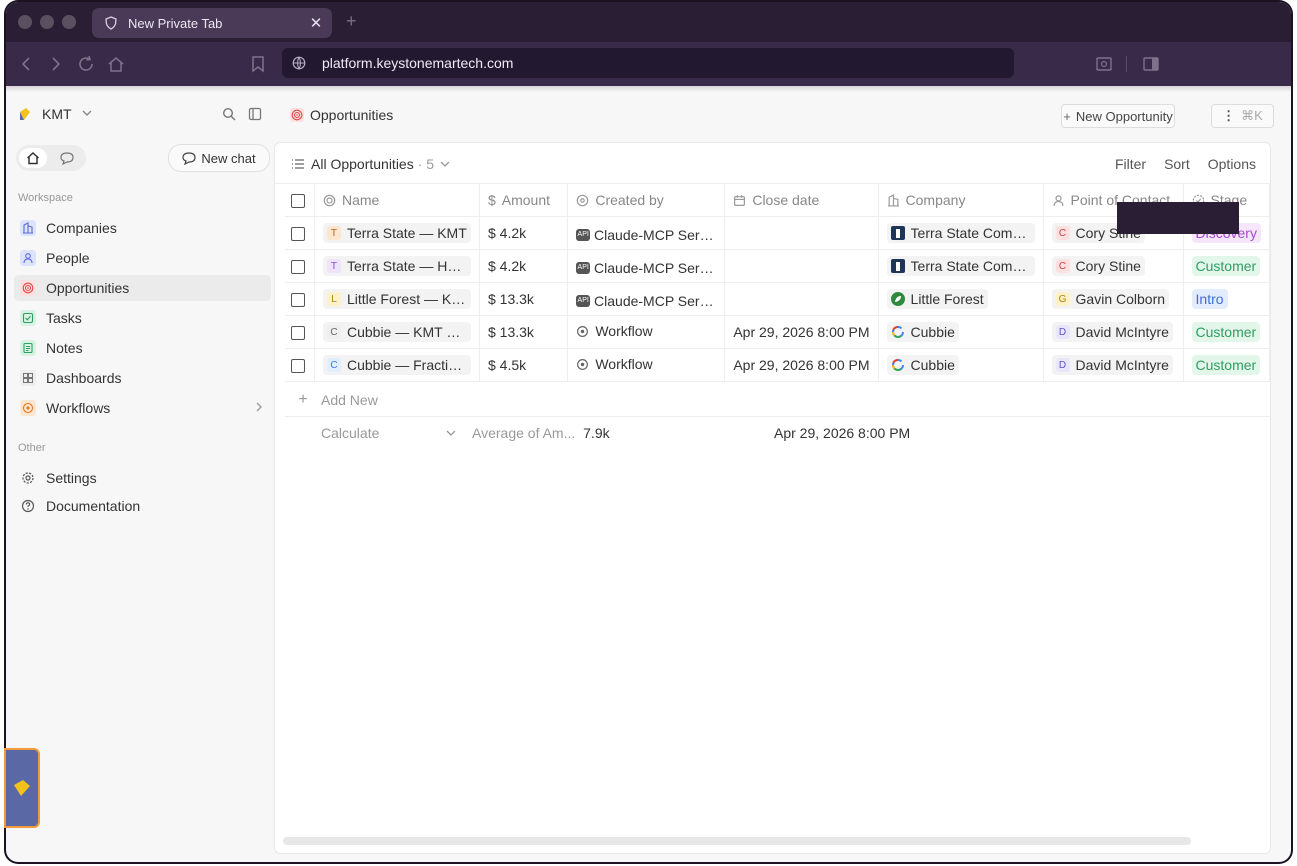 The width and height of the screenshot is (1297, 866). I want to click on bookmark-icon, so click(258, 64).